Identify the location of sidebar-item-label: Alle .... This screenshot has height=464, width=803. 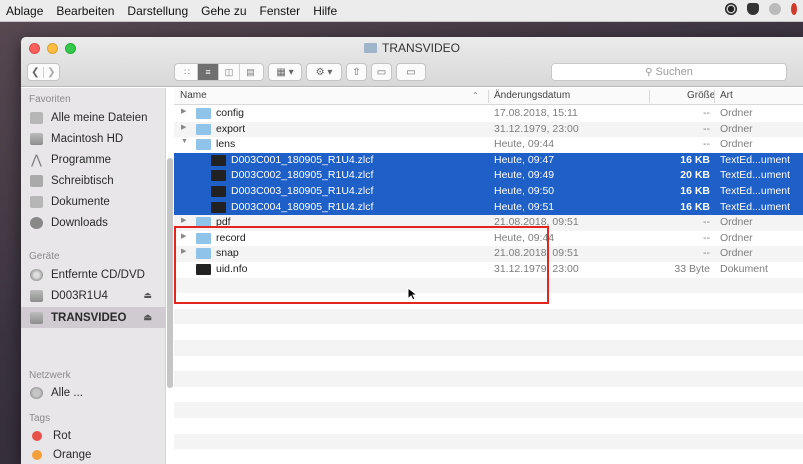
(67, 392).